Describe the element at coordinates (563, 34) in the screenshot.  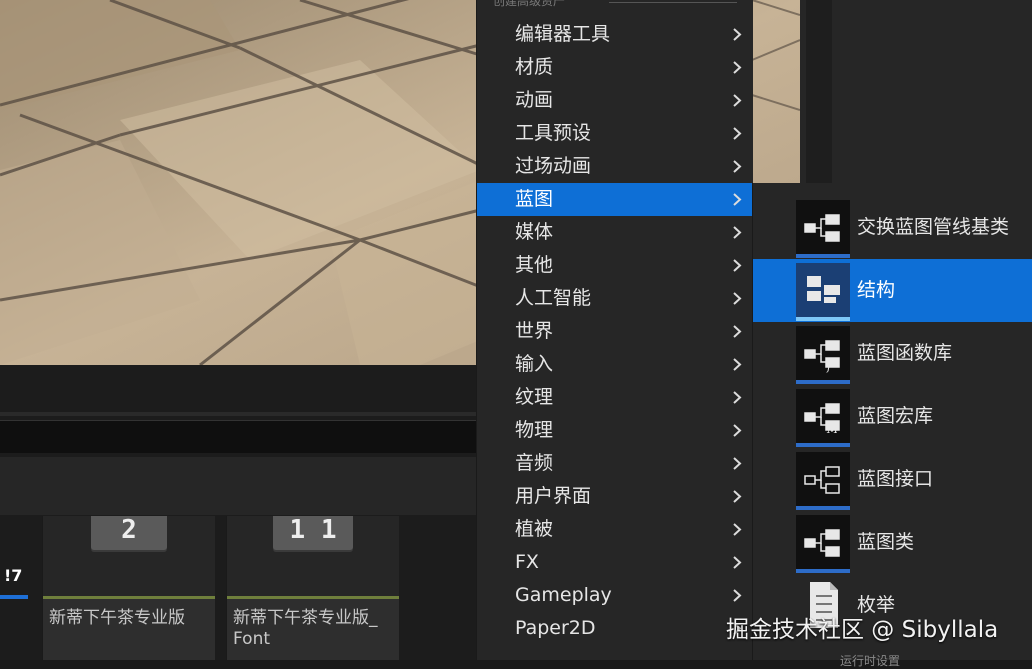
I see `menu-item-label: 编辑器工具` at that location.